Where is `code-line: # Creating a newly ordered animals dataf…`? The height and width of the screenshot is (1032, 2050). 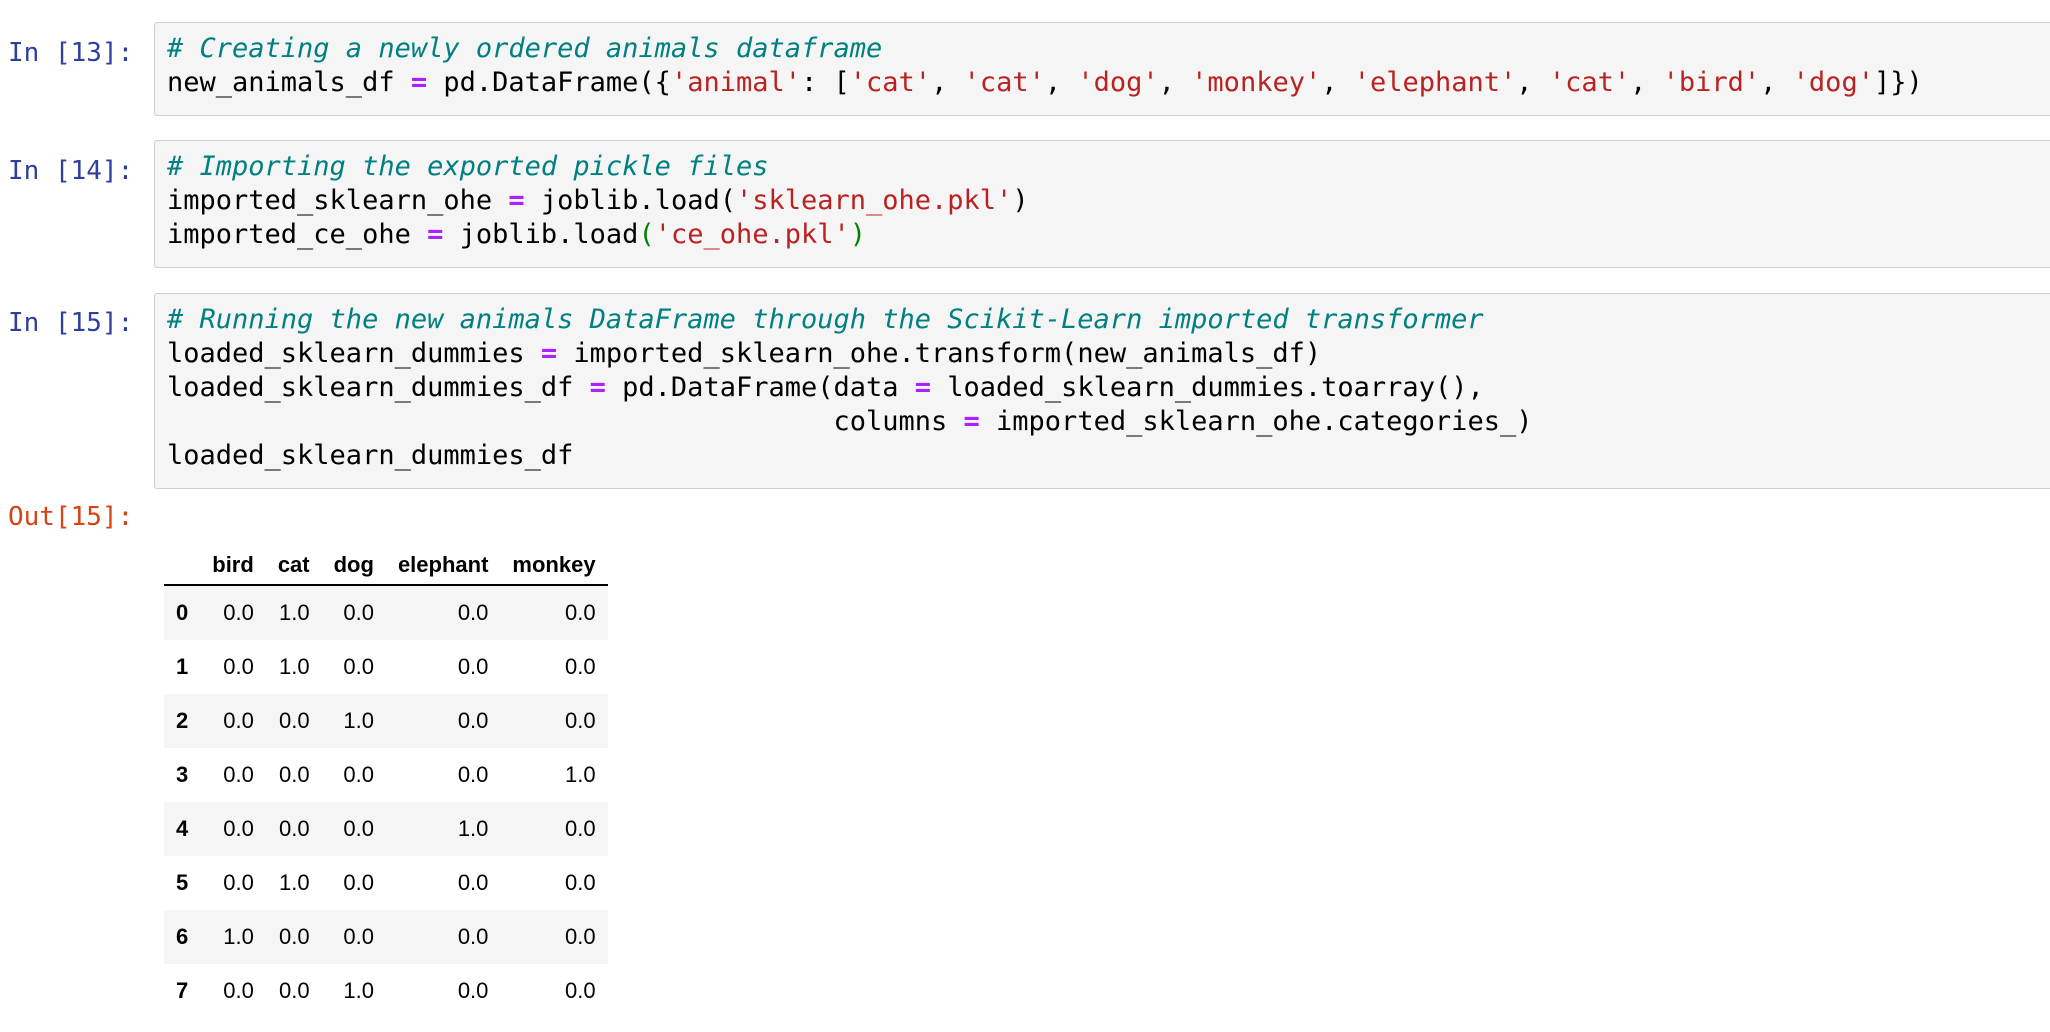
code-line: # Creating a newly ordered animals dataf… is located at coordinates (1108, 49).